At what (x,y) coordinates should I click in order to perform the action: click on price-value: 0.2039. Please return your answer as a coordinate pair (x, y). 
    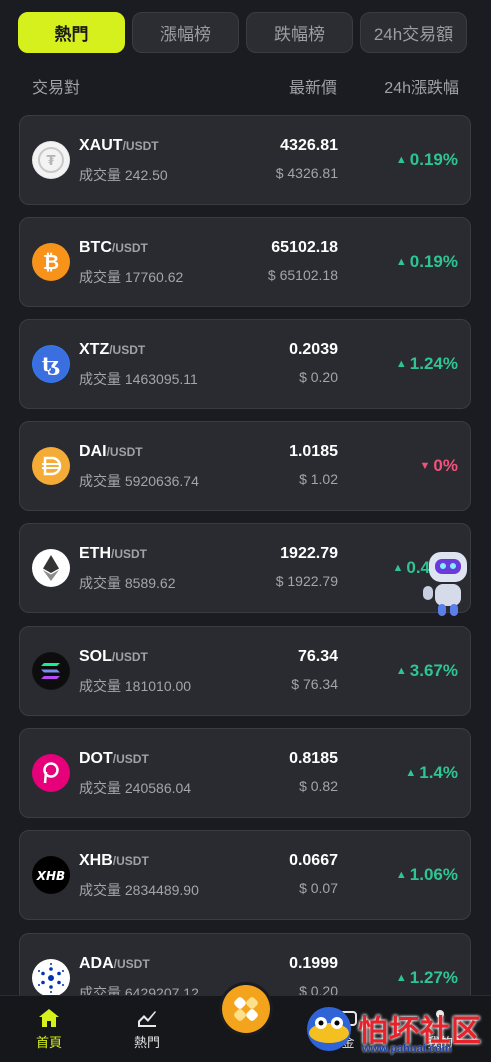
    Looking at the image, I should click on (313, 349).